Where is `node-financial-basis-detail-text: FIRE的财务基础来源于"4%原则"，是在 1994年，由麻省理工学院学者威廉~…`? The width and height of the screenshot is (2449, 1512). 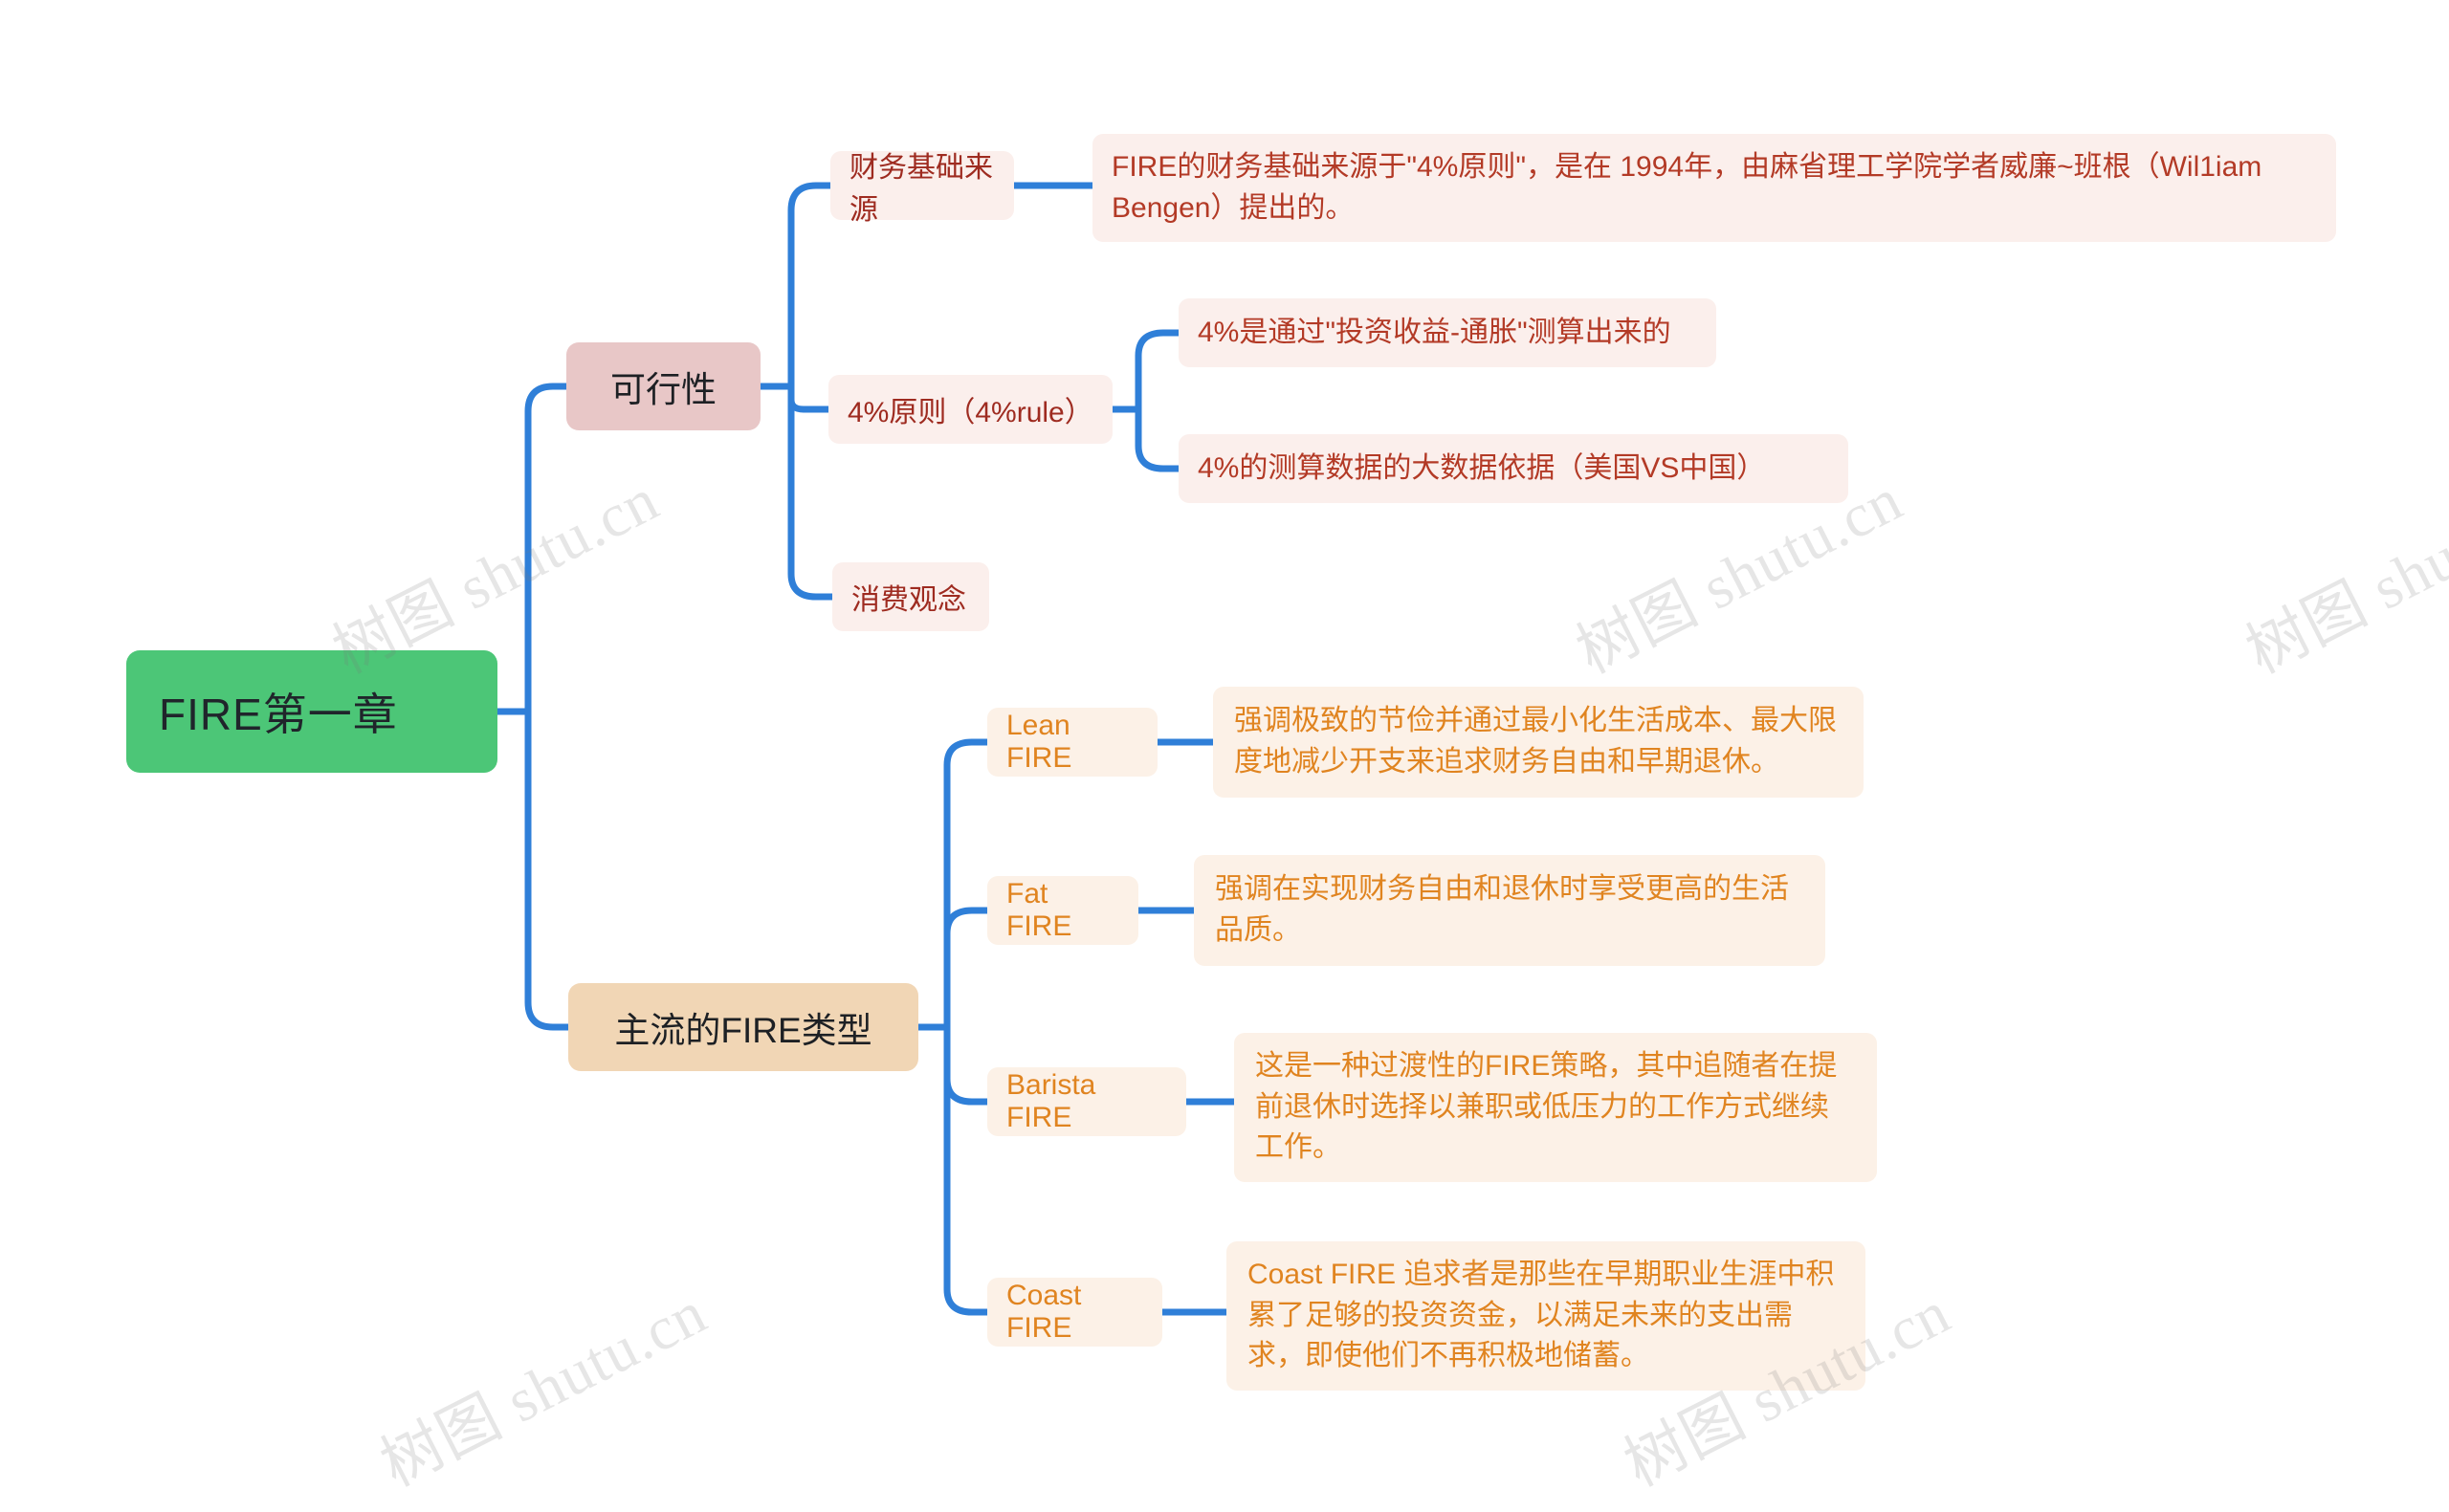
node-financial-basis-detail-text: FIRE的财务基础来源于"4%原则"，是在 1994年，由麻省理工学院学者威廉~… is located at coordinates (1687, 187).